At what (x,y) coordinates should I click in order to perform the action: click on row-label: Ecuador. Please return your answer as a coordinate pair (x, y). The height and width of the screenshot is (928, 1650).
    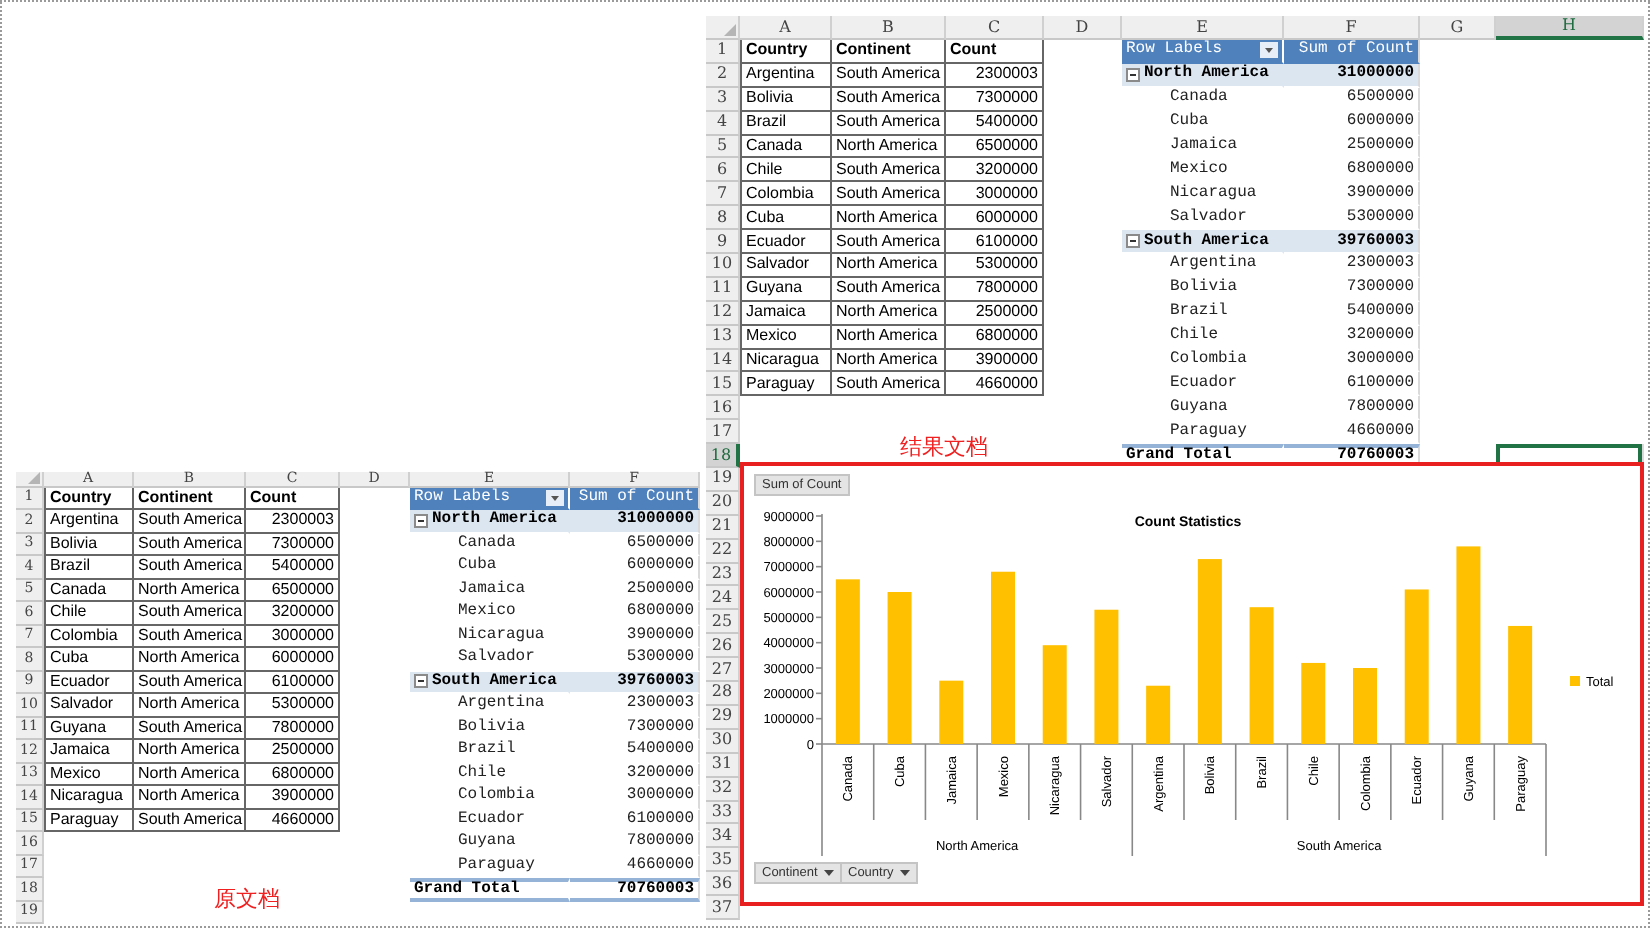
    Looking at the image, I should click on (1203, 384).